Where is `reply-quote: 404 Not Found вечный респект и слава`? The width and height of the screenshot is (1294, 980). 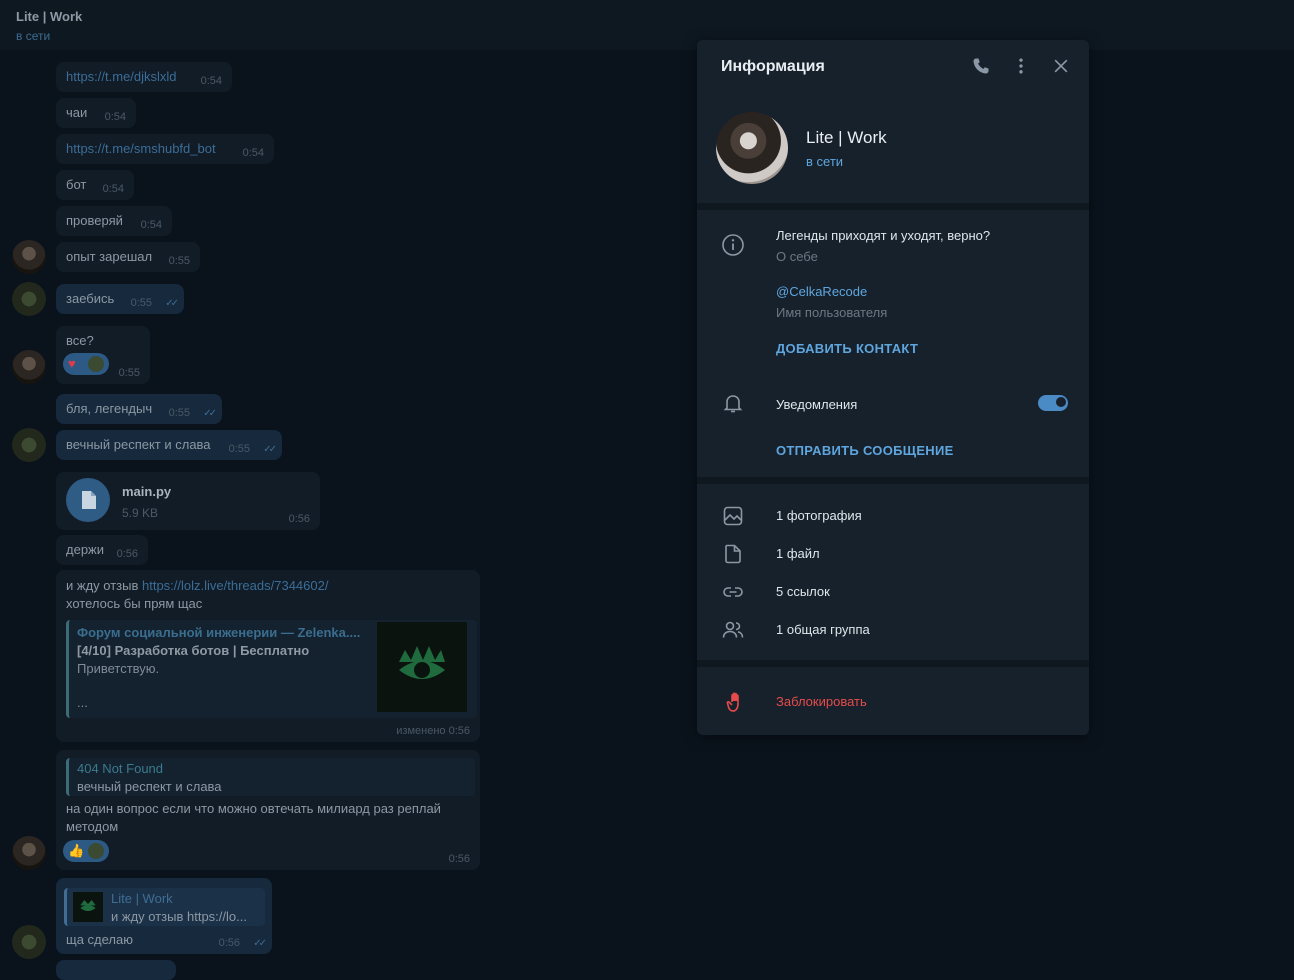
reply-quote: 404 Not Found вечный респект и слава is located at coordinates (270, 777).